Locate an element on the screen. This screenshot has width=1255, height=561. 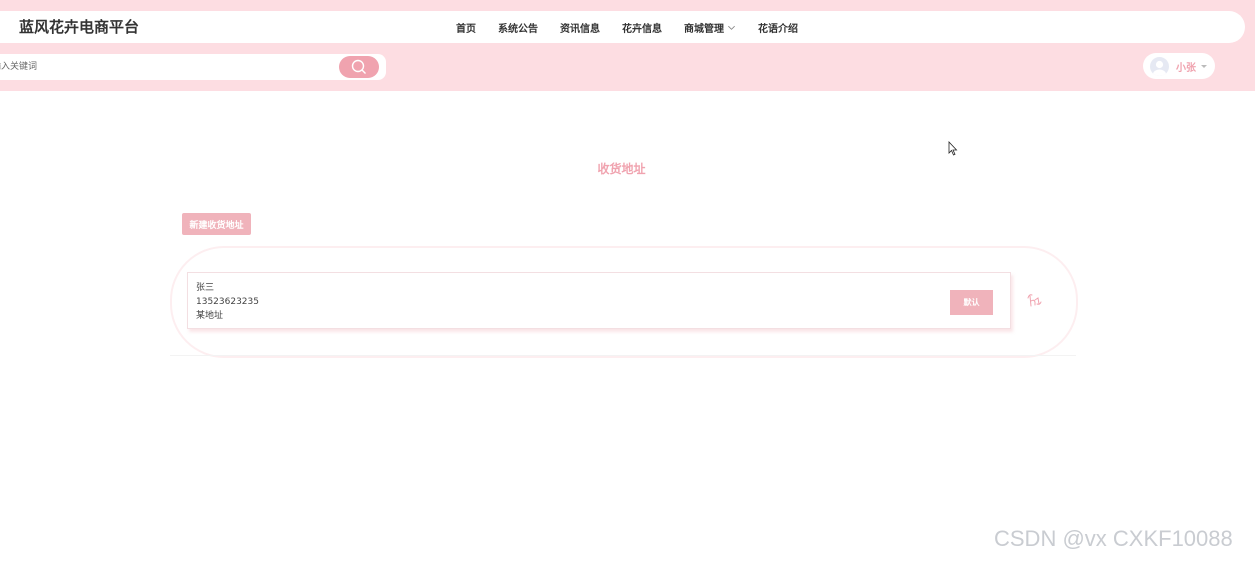
nav-flowers: 花卉信息 is located at coordinates (642, 27).